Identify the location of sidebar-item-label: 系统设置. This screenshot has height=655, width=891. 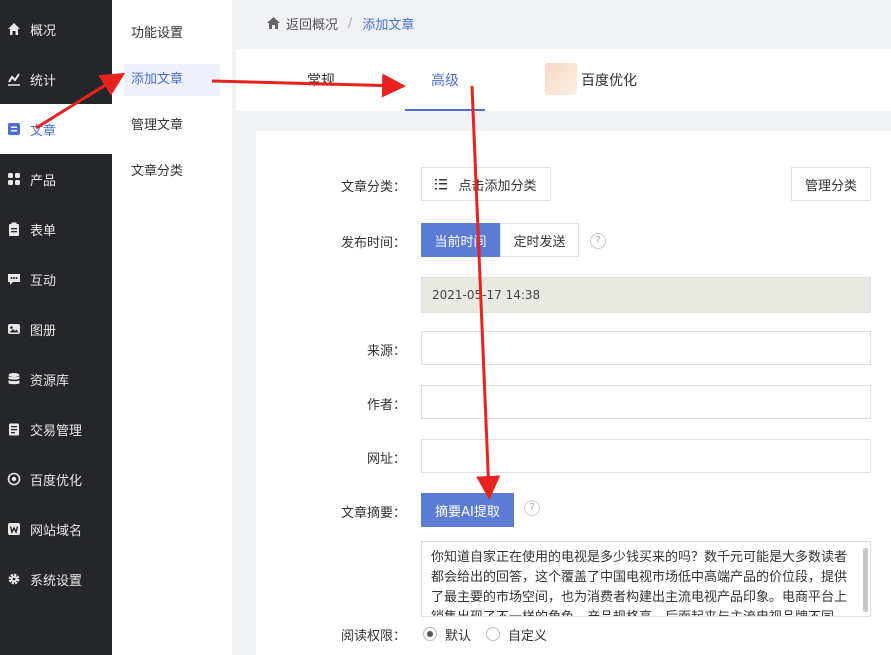
(56, 581).